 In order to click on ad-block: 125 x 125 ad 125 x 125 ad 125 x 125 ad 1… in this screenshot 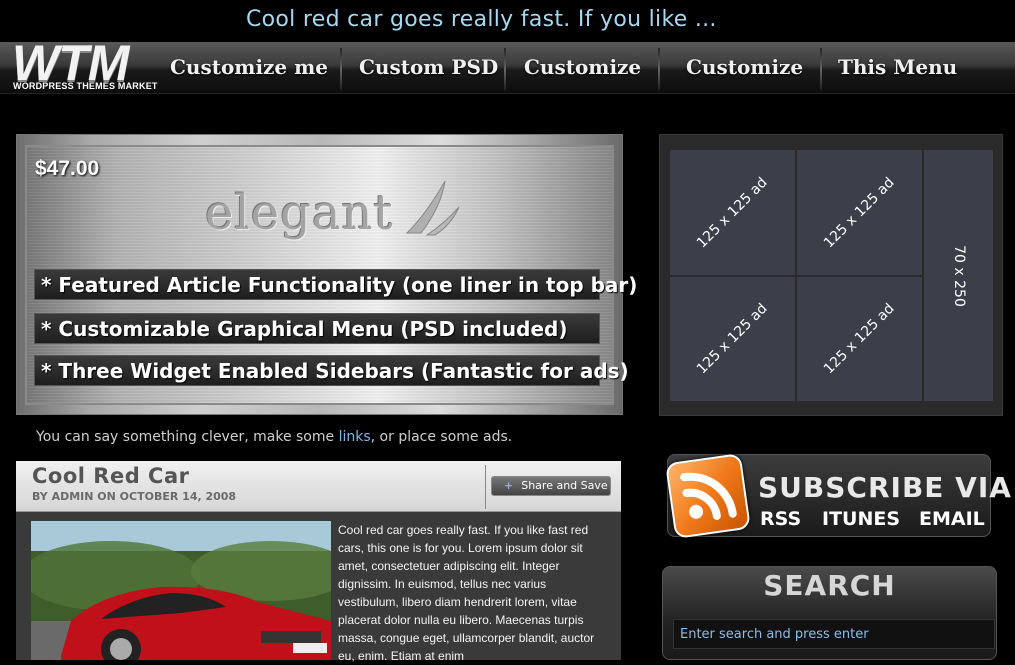, I will do `click(831, 275)`.